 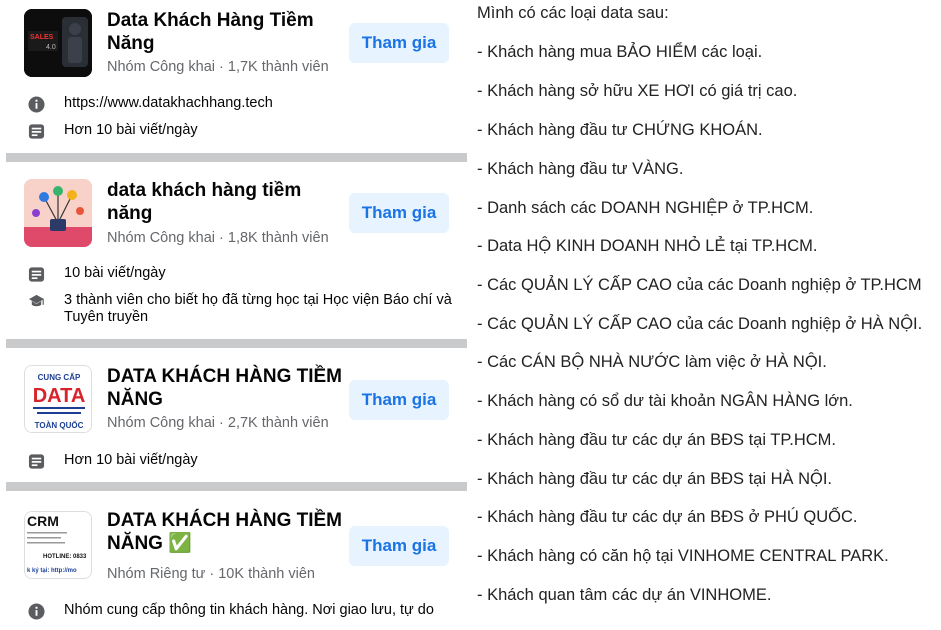 What do you see at coordinates (52, 571) in the screenshot?
I see `thumb-text: k ký tại: http://mo` at bounding box center [52, 571].